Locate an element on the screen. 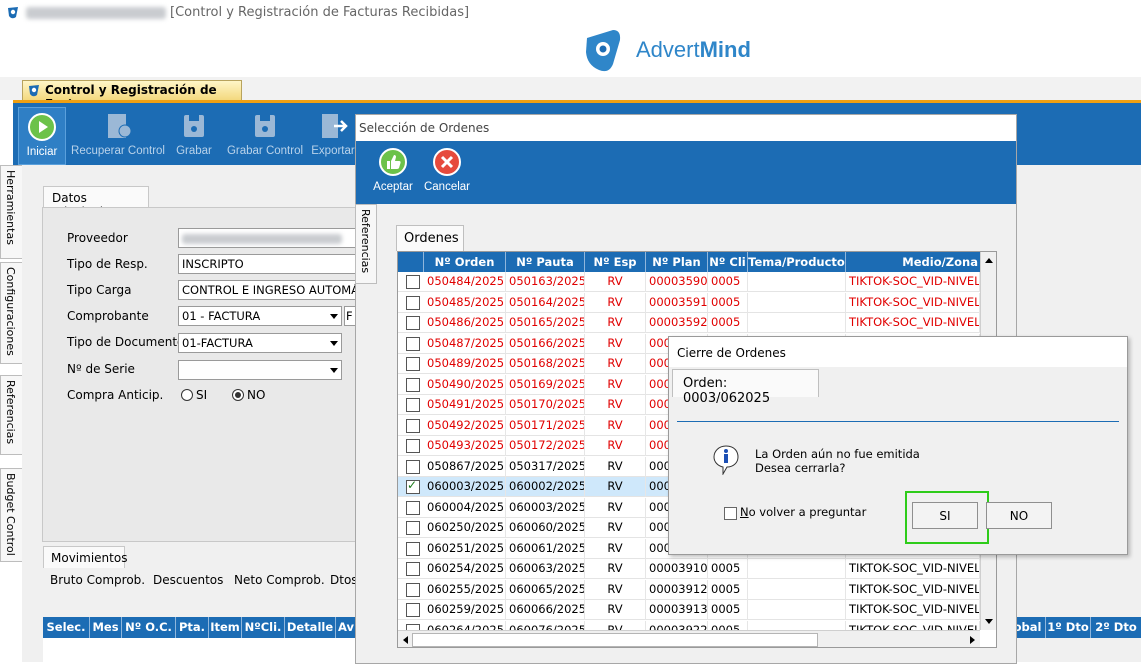 The width and height of the screenshot is (1141, 664). cell-pauta: 050171/2025 is located at coordinates (545, 425).